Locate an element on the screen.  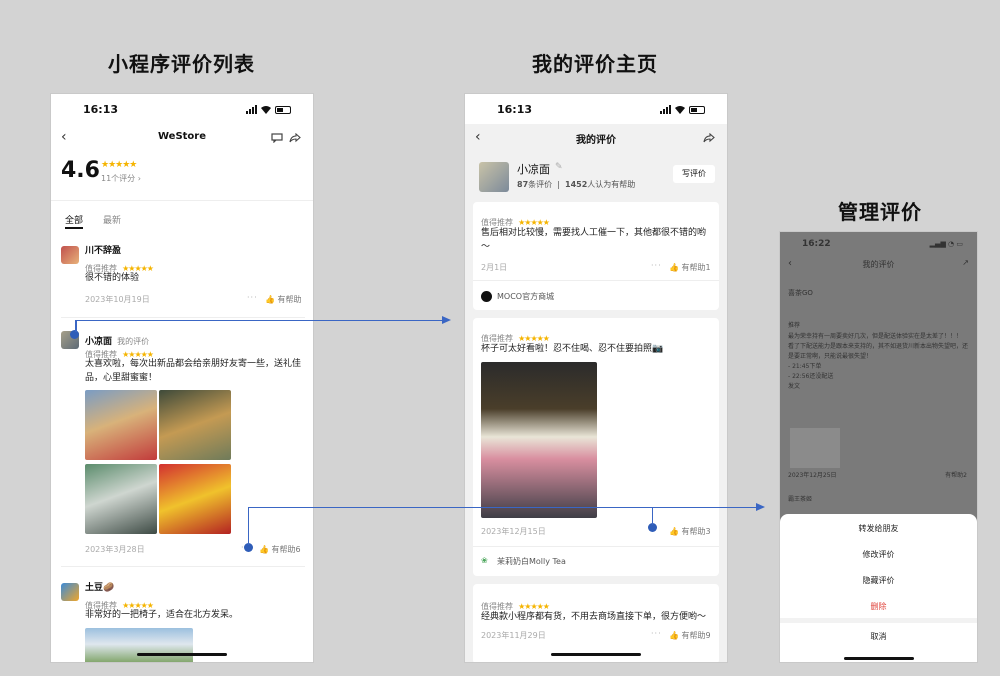
helpful-count: 1452 is located at coordinates (576, 184).